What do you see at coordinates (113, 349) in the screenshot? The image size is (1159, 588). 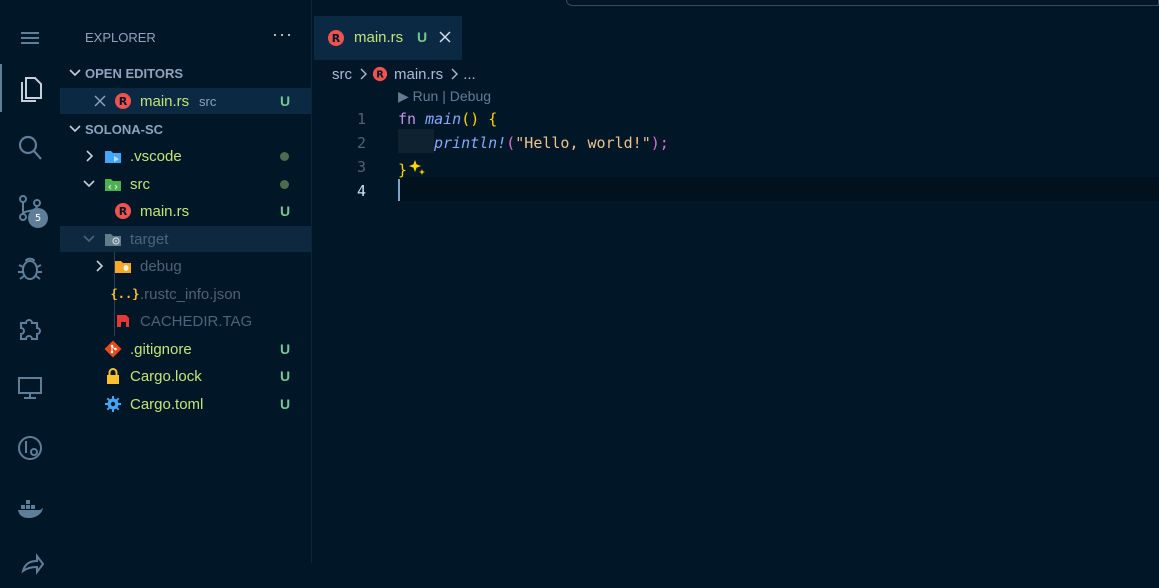 I see `git-icon` at bounding box center [113, 349].